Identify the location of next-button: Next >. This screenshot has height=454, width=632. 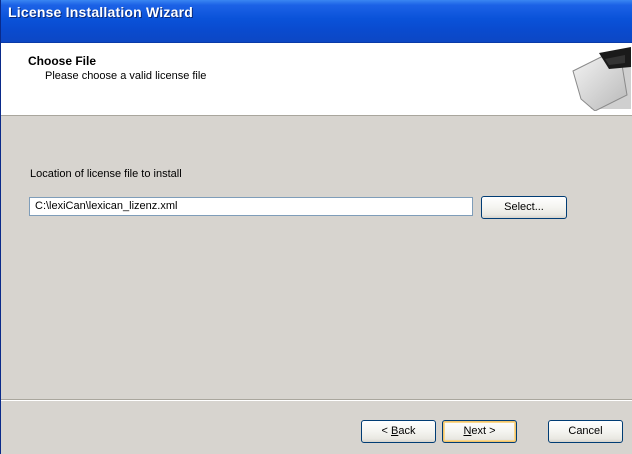
(479, 431).